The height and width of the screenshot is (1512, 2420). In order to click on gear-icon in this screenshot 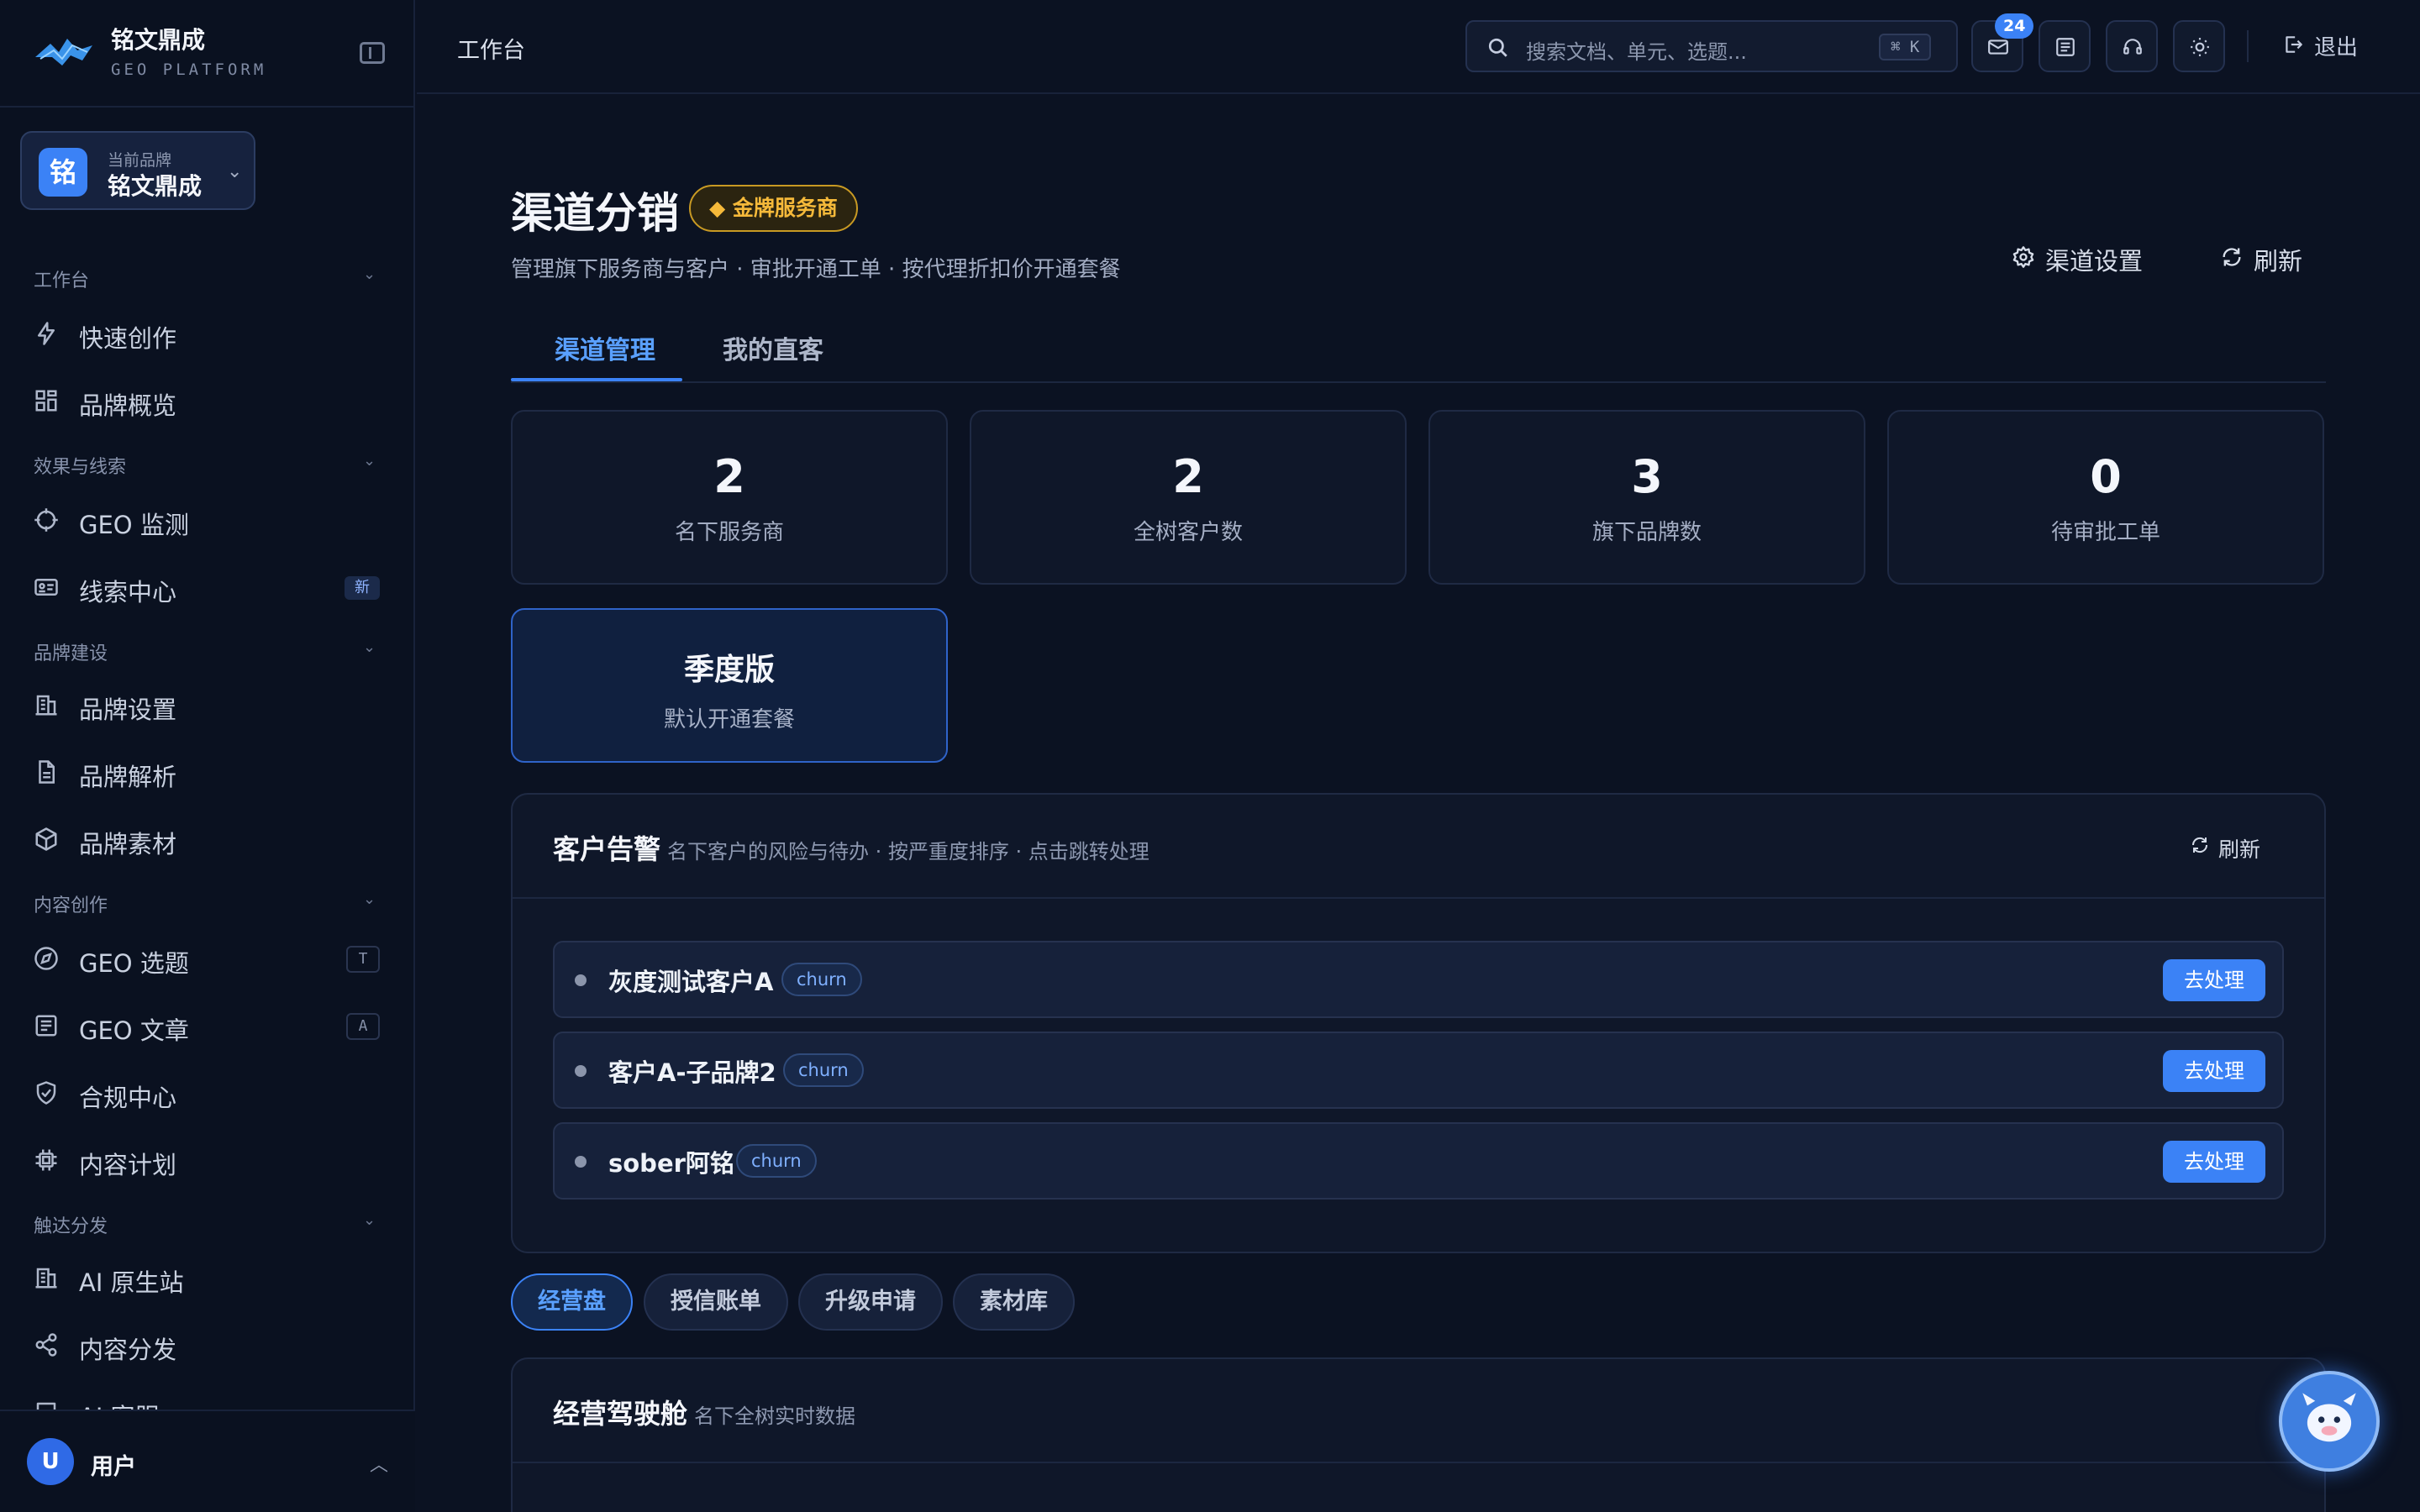, I will do `click(2023, 257)`.